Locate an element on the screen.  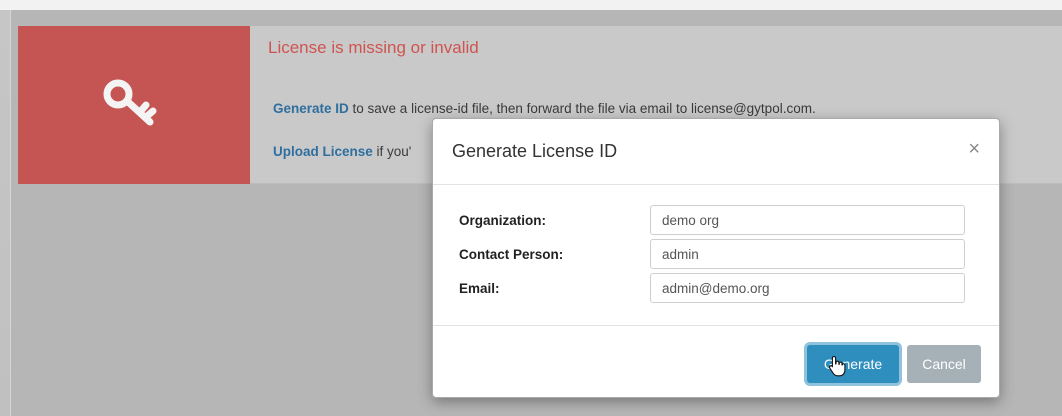
contact-person-row: Contact Person: is located at coordinates (712, 255).